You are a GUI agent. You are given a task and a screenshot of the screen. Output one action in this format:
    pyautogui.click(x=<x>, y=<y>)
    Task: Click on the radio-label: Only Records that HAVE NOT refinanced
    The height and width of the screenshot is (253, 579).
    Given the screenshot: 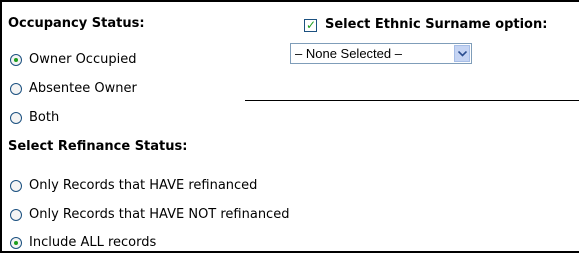 What is the action you would take?
    pyautogui.click(x=159, y=214)
    